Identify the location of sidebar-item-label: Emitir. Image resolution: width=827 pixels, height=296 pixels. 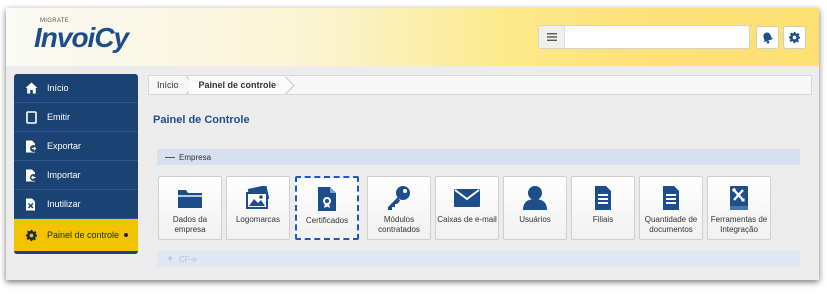
(58, 117).